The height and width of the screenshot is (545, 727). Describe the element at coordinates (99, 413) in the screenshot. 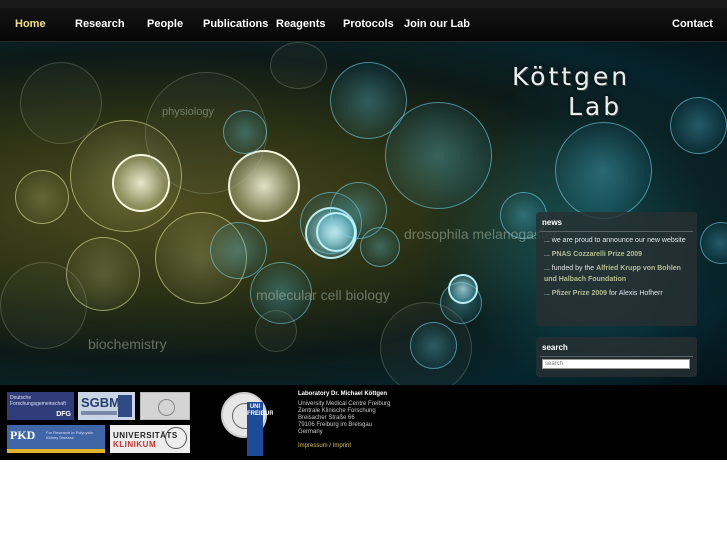

I see `sgbm-subline` at that location.